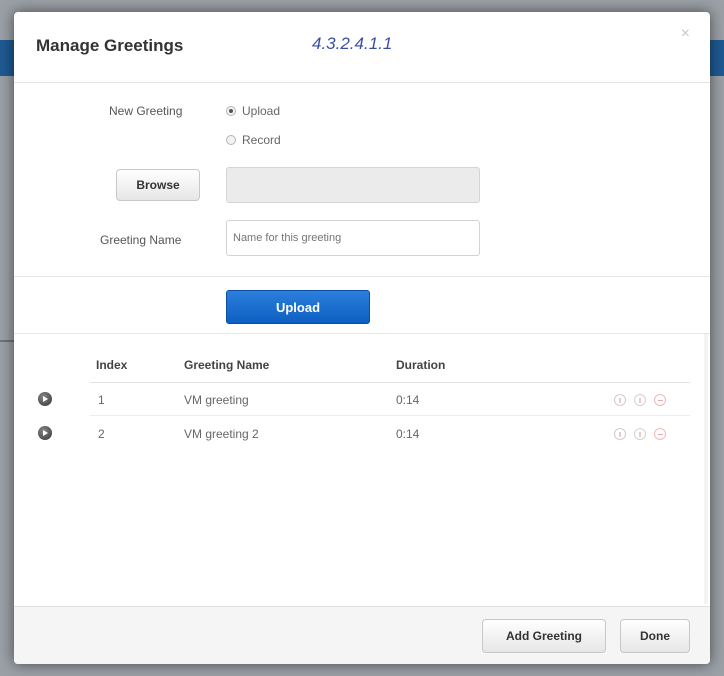  I want to click on background-divider, so click(7, 341).